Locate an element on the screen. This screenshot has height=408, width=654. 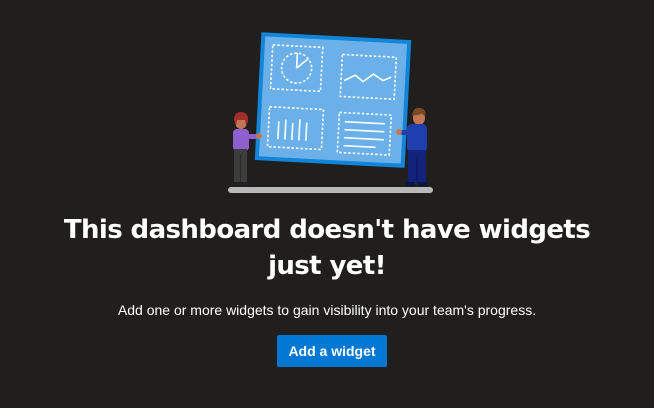
title-line-1: This dashboard doesn't have widgets is located at coordinates (327, 230).